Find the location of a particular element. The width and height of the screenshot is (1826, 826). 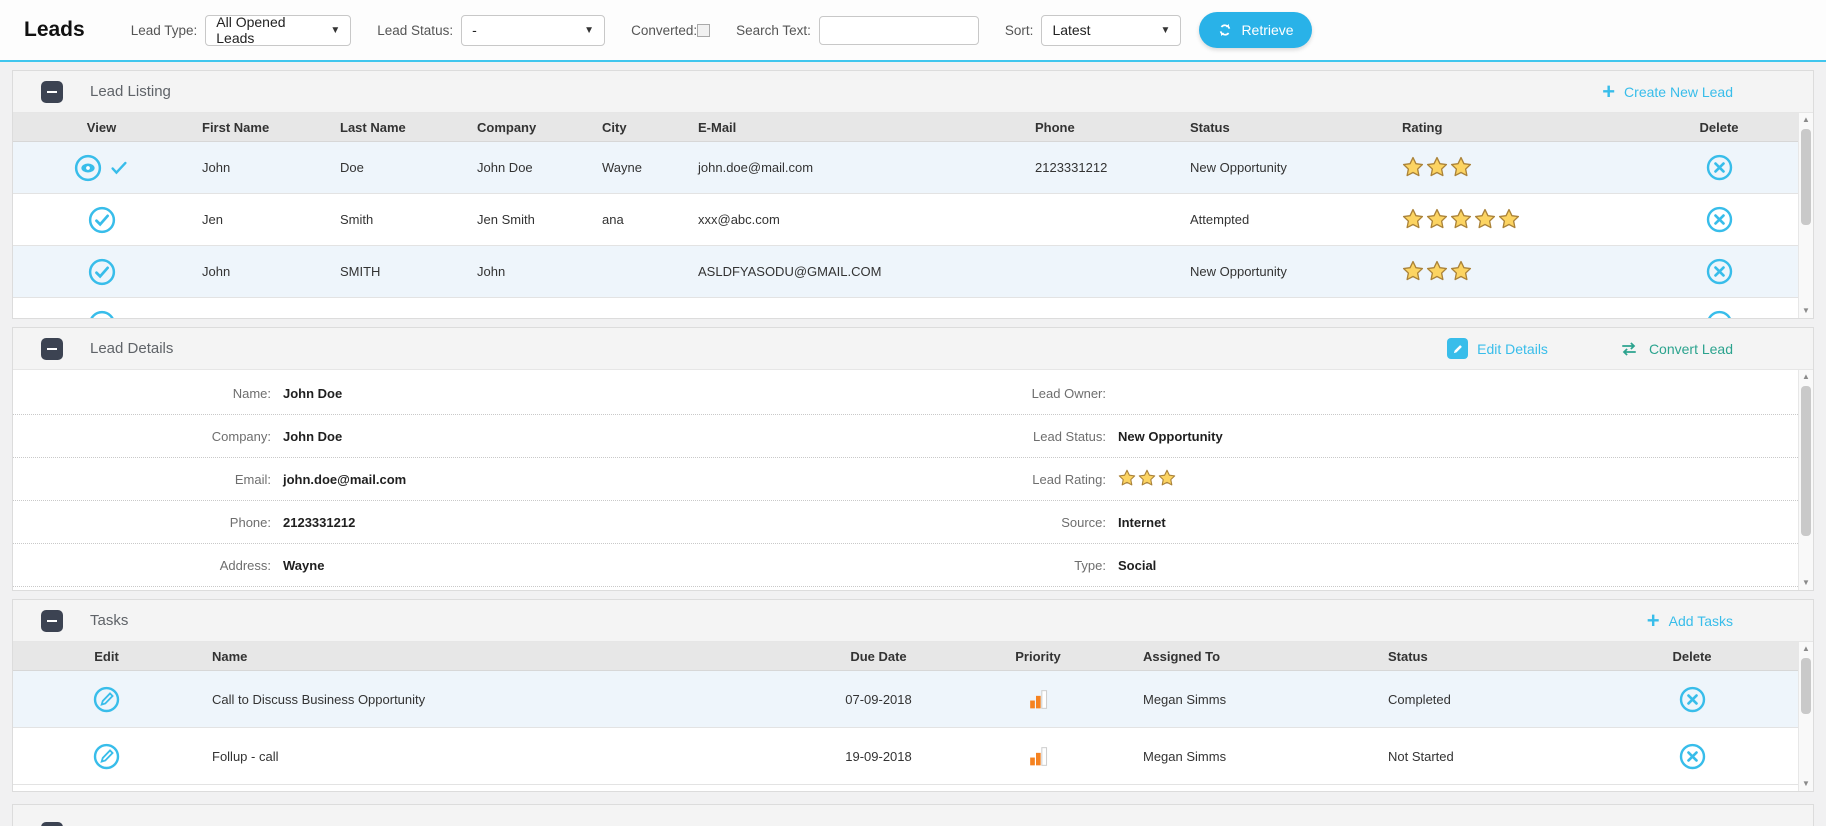

col-last-name: Last Name is located at coordinates (373, 127).